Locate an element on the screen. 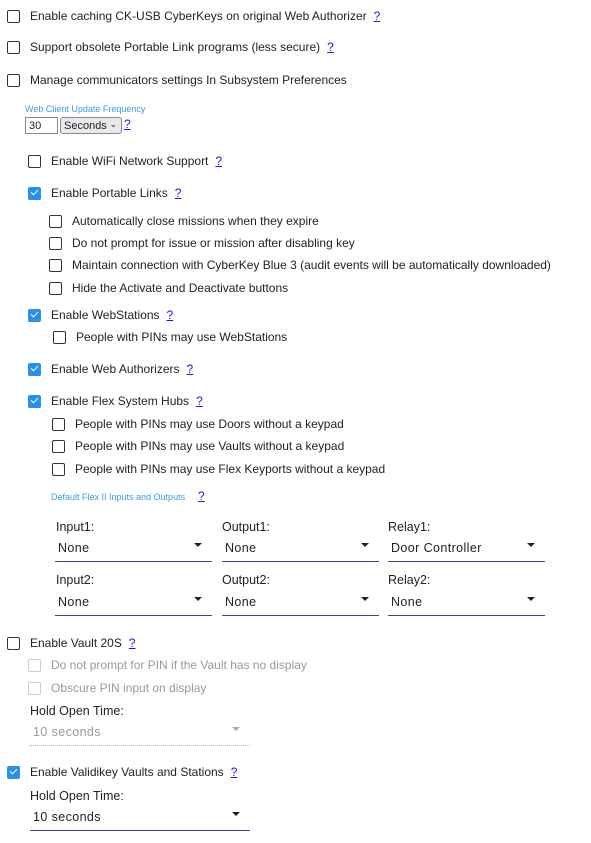 The image size is (591, 843). relay1-label: Relay1: is located at coordinates (409, 527).